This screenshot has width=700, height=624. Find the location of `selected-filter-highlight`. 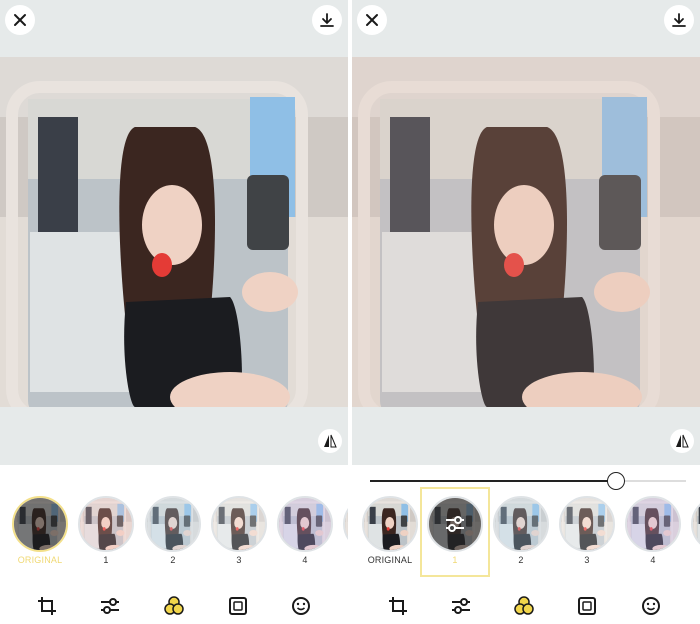

selected-filter-highlight is located at coordinates (455, 532).